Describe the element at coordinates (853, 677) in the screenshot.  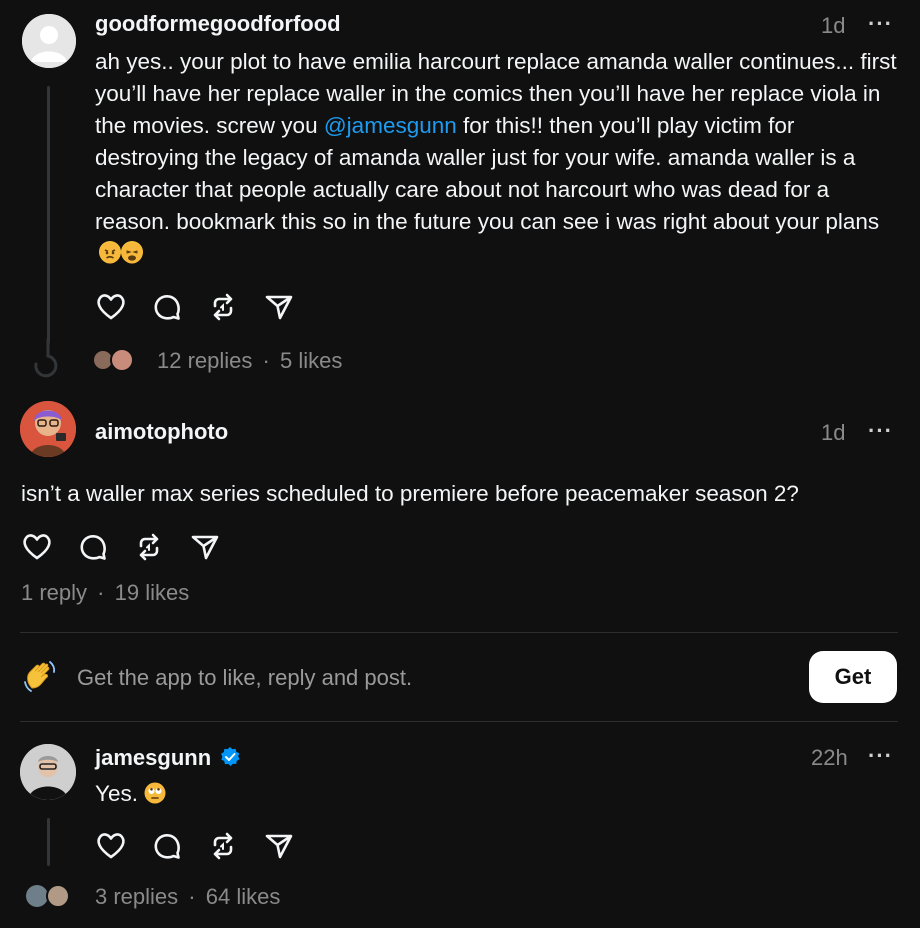
I see `get-app-button: Get` at that location.